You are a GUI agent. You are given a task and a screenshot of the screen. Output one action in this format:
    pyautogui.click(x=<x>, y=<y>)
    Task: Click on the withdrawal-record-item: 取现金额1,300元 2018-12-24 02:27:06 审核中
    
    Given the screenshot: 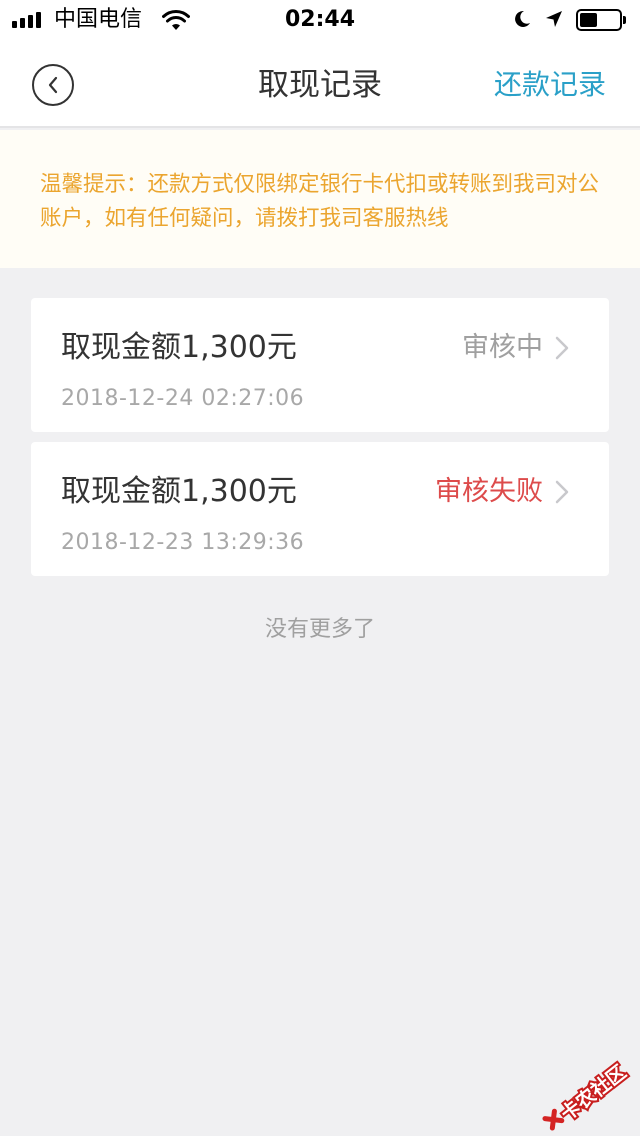 What is the action you would take?
    pyautogui.click(x=320, y=365)
    